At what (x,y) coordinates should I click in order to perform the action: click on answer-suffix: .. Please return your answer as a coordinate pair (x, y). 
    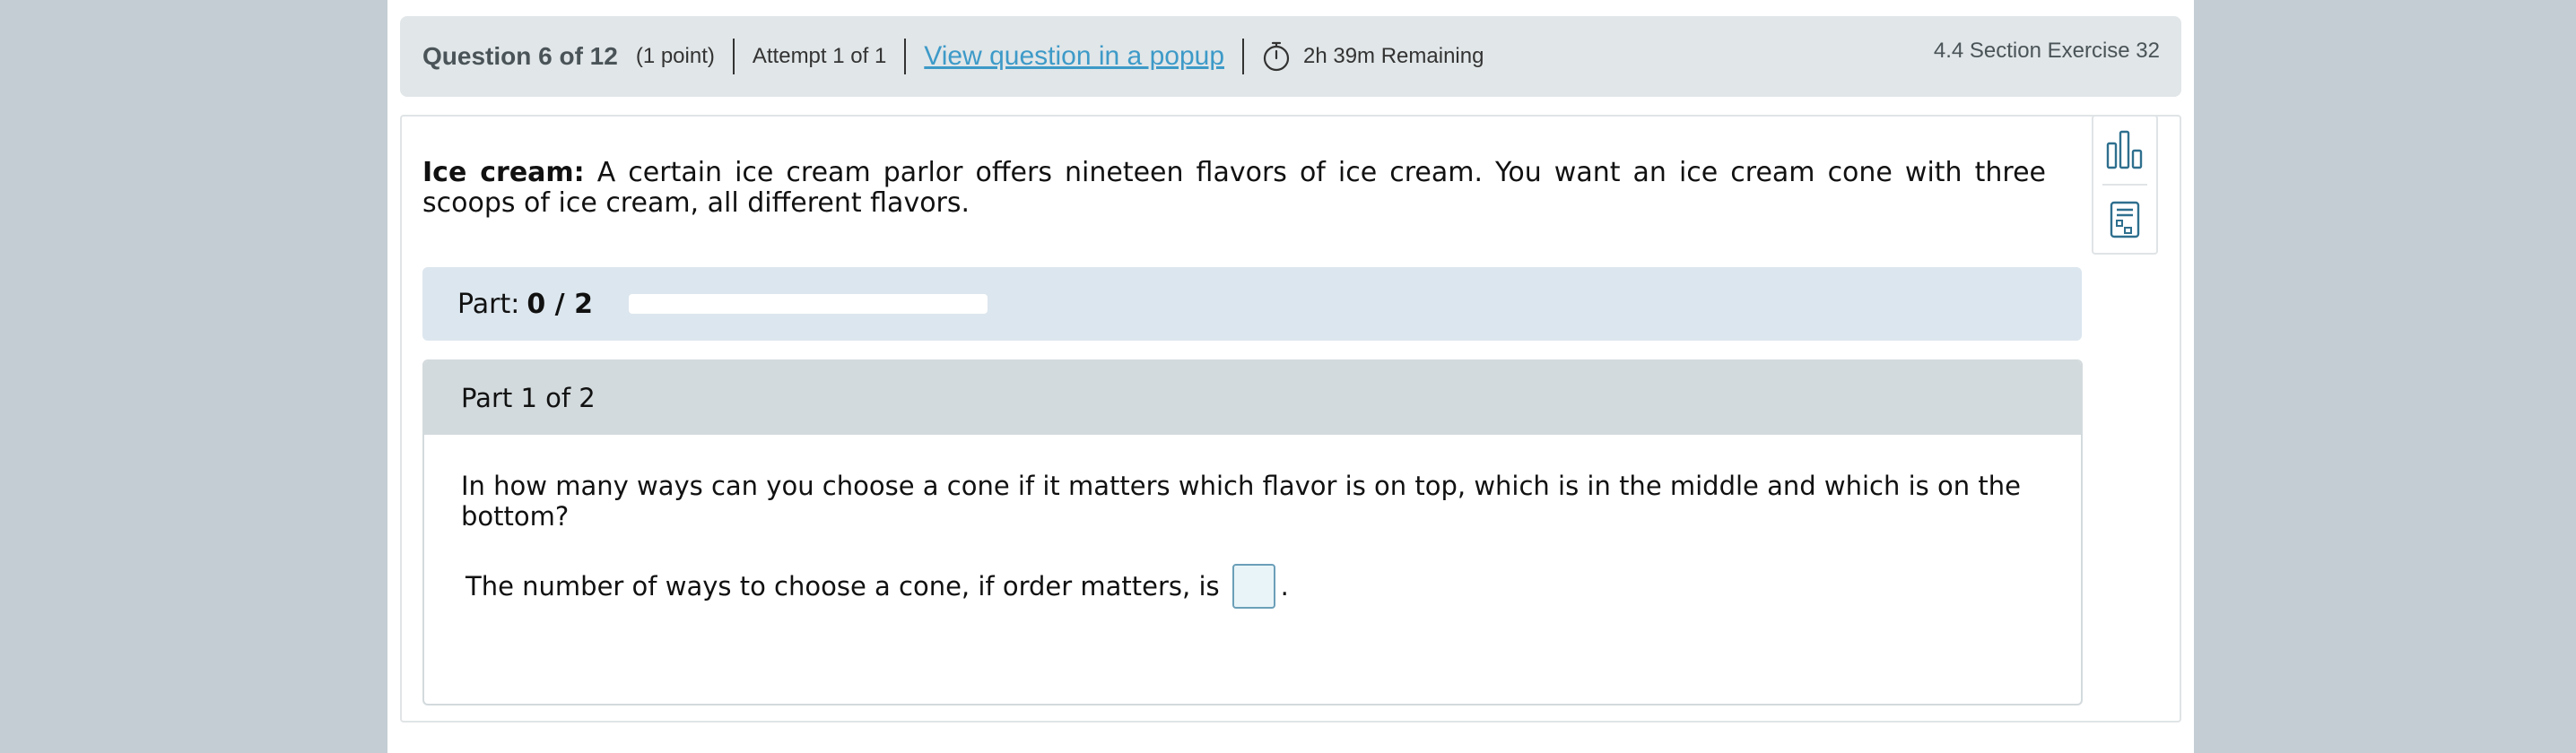
    Looking at the image, I should click on (1284, 586).